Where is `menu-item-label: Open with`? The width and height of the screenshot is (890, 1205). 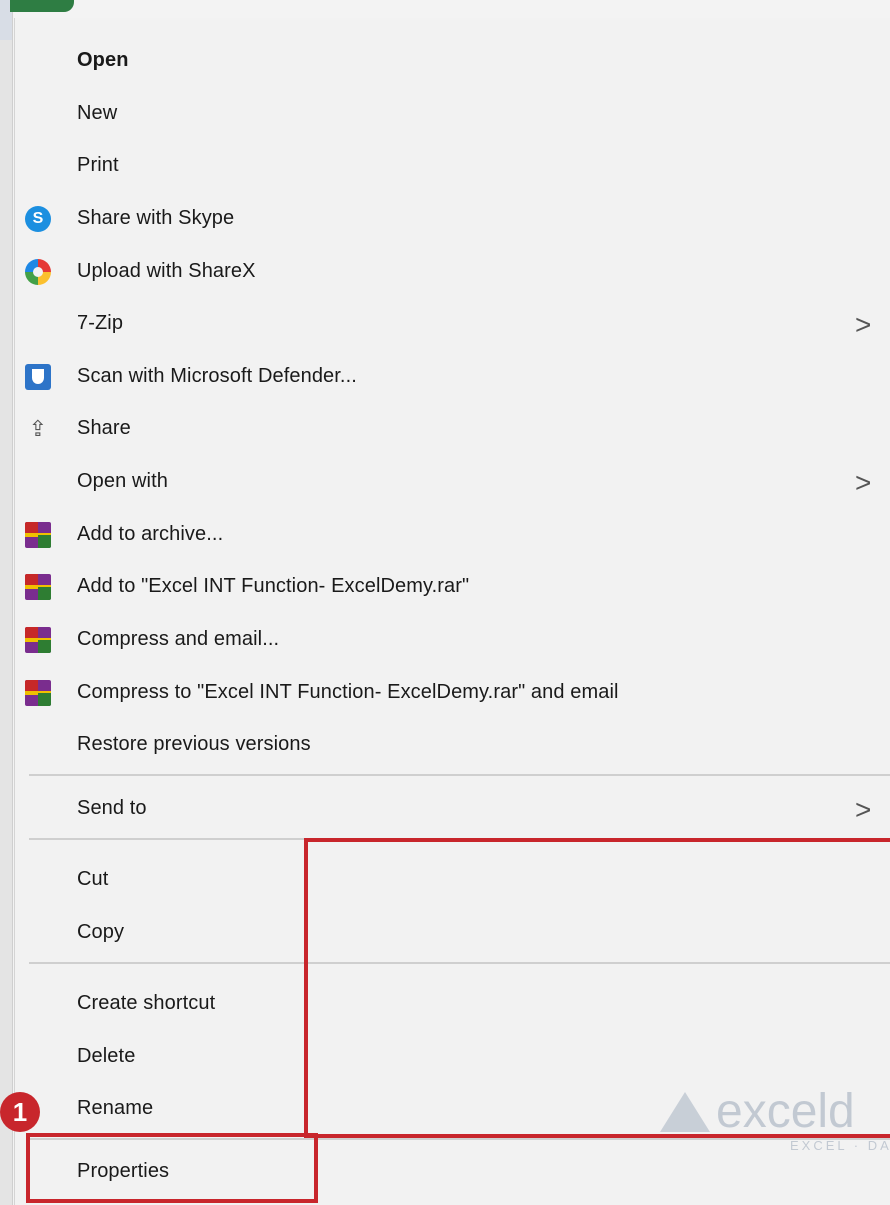 menu-item-label: Open with is located at coordinates (122, 481).